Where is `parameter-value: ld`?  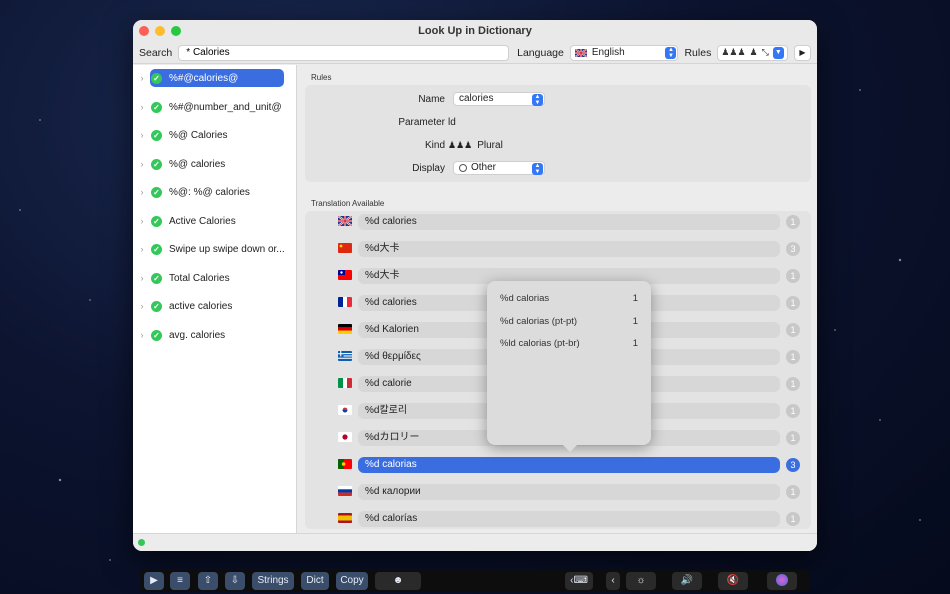 parameter-value: ld is located at coordinates (452, 122).